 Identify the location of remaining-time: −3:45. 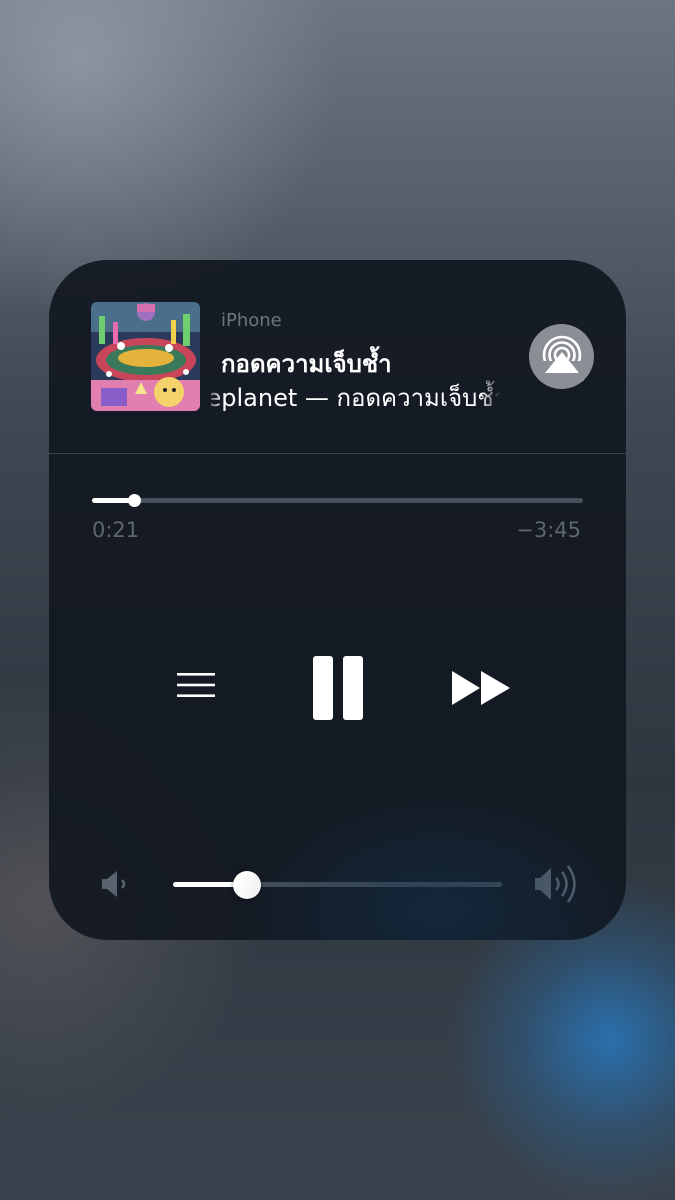
(548, 530).